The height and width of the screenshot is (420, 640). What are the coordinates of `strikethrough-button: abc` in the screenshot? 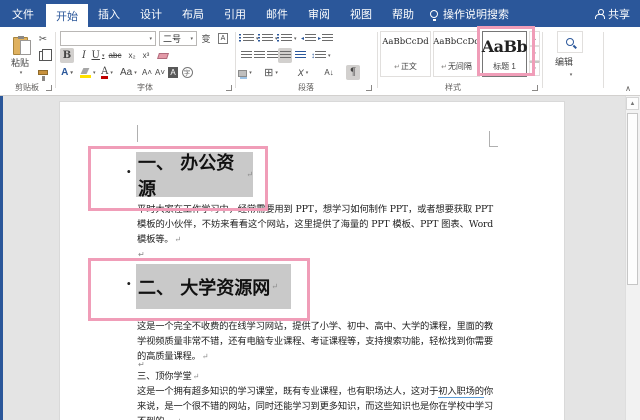 It's located at (115, 55).